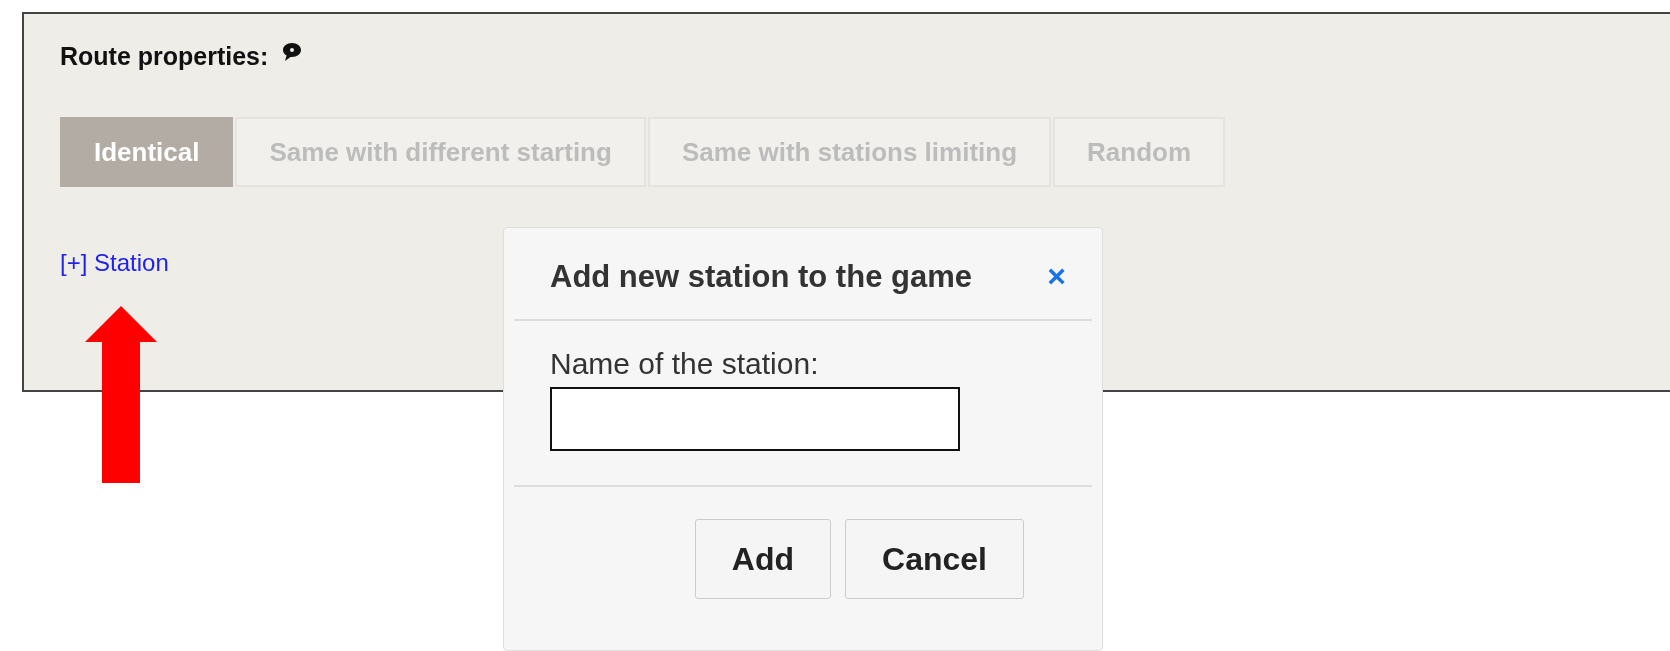 The image size is (1670, 651). What do you see at coordinates (755, 419) in the screenshot?
I see `station-name-field` at bounding box center [755, 419].